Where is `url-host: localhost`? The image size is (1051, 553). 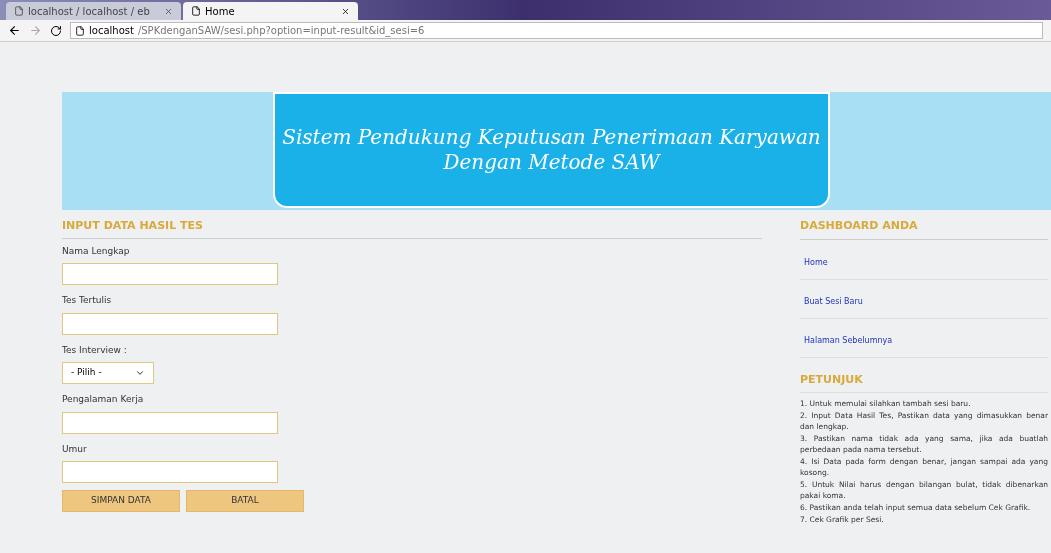
url-host: localhost is located at coordinates (111, 31).